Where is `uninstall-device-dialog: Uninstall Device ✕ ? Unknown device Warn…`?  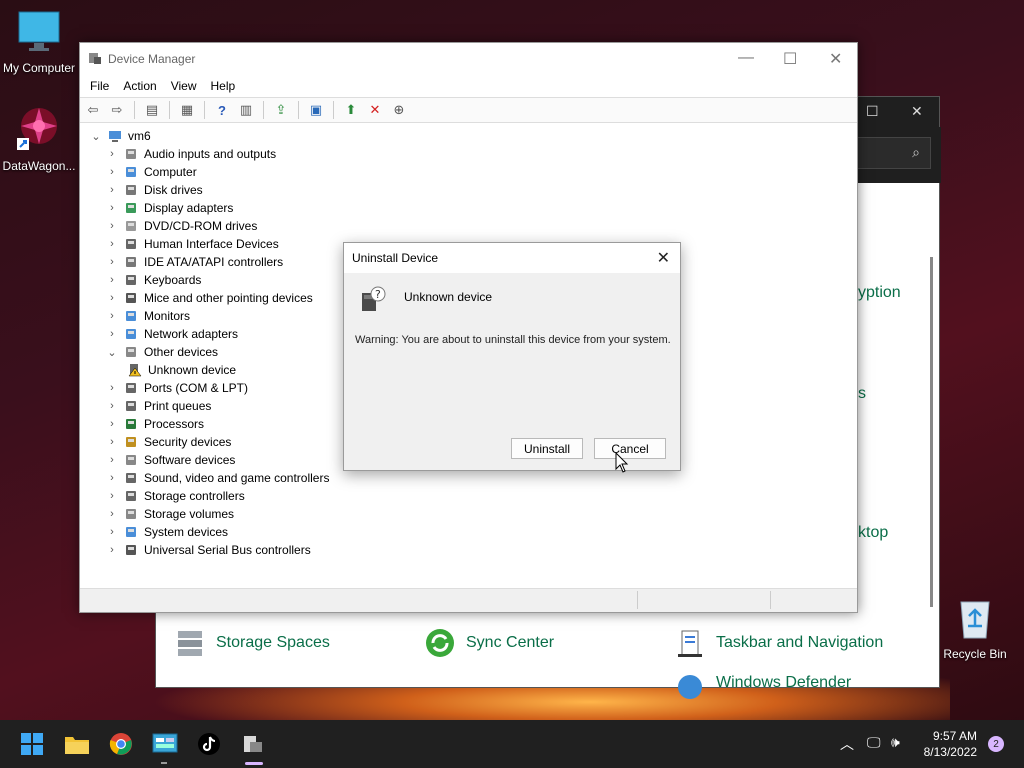
uninstall-device-dialog: Uninstall Device ✕ ? Unknown device Warn… is located at coordinates (512, 356).